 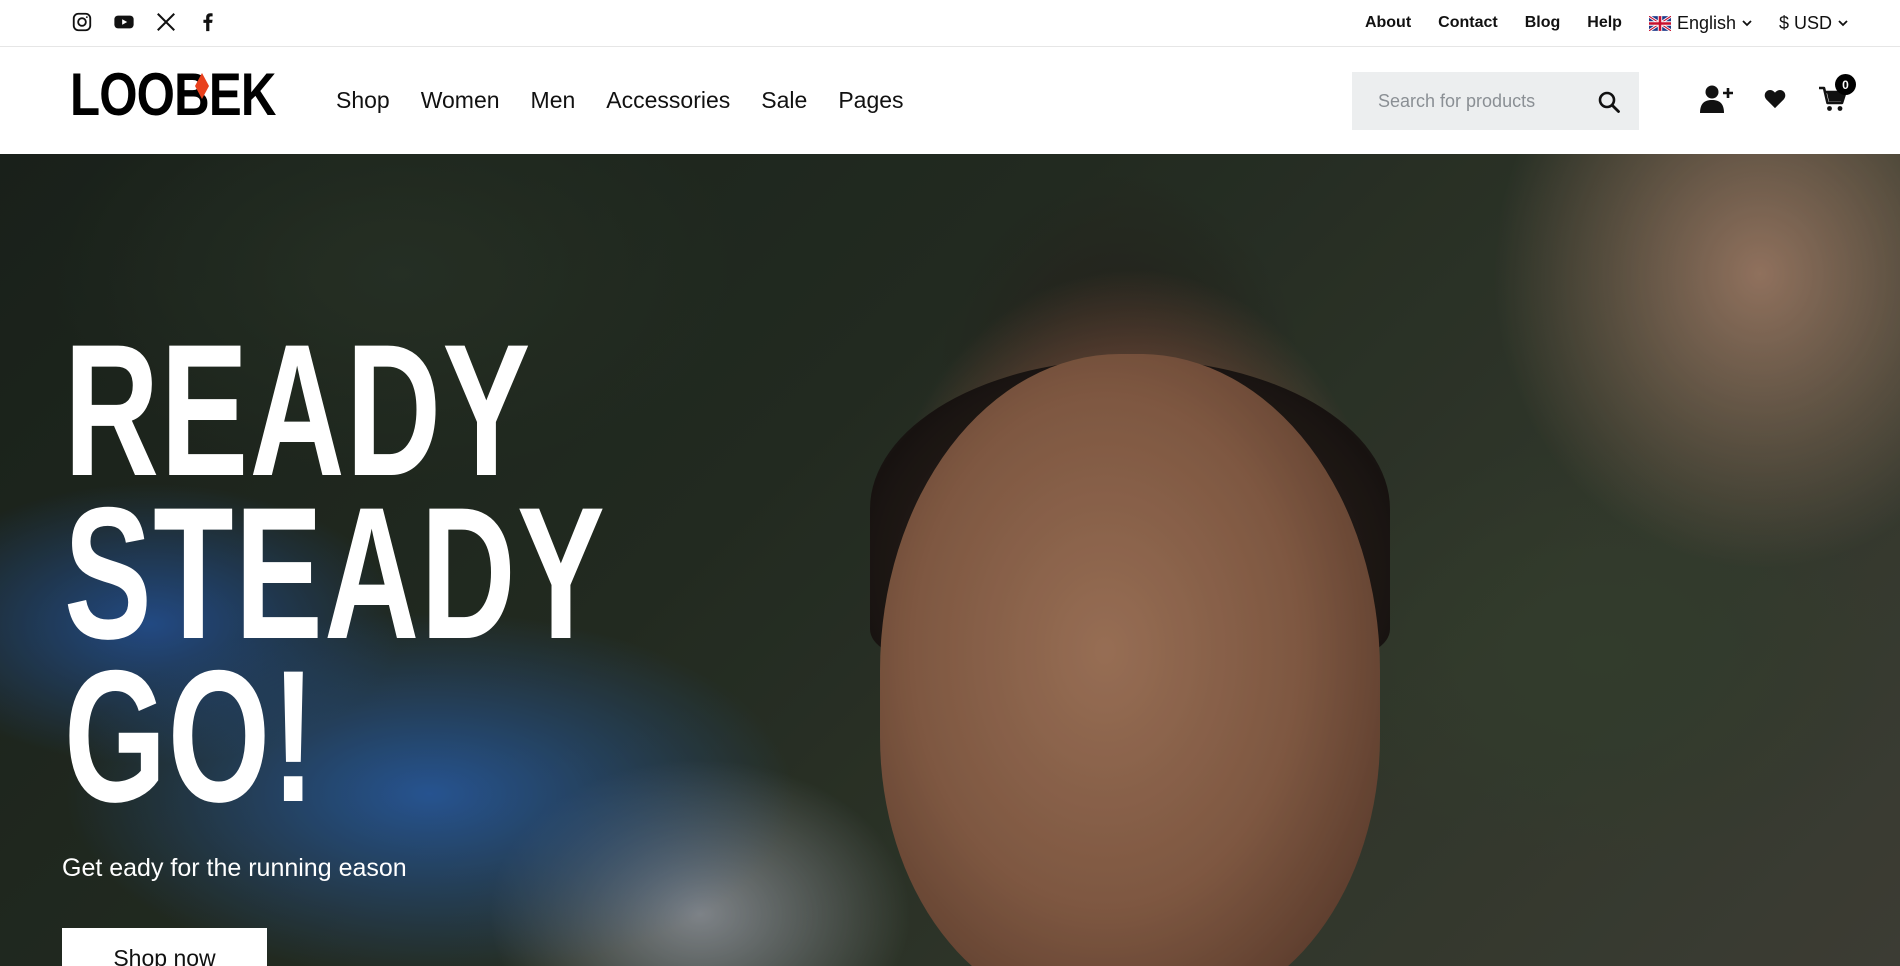 What do you see at coordinates (950, 23) in the screenshot?
I see `top-utility-bar: About Contact Blog Help English $ USD` at bounding box center [950, 23].